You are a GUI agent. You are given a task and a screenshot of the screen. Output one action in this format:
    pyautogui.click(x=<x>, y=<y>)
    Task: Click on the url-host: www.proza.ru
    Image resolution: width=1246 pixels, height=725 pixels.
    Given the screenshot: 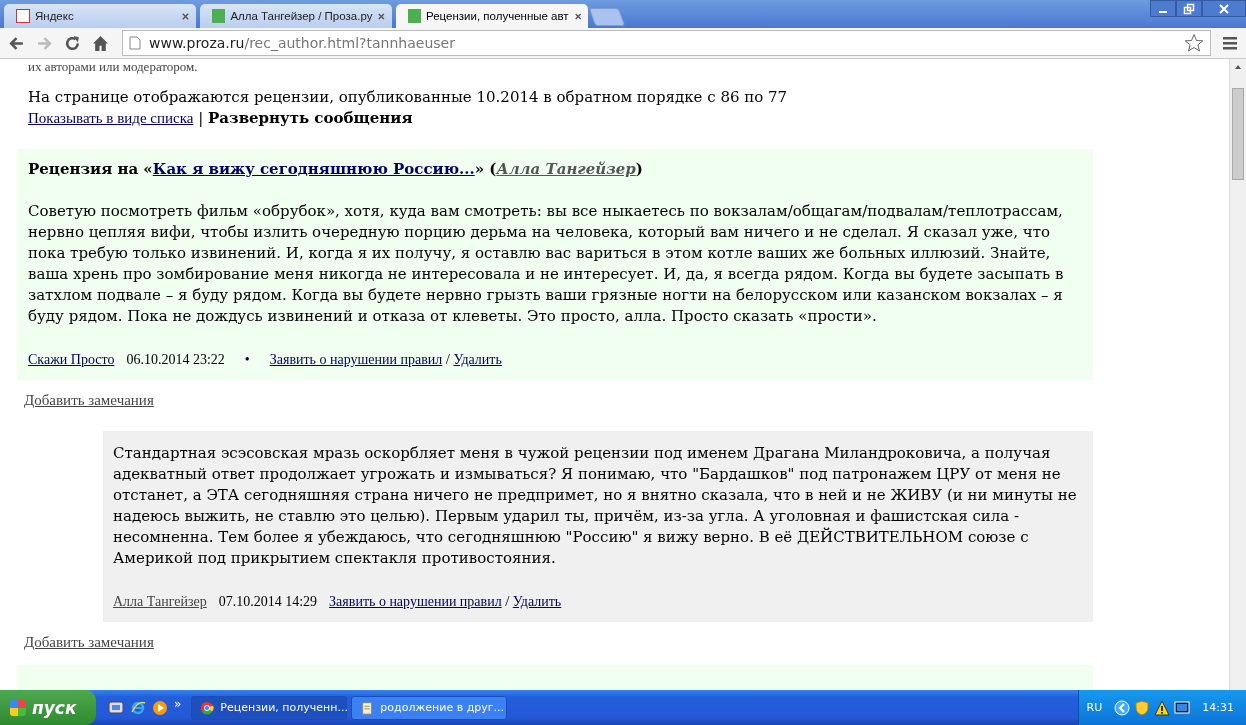 What is the action you would take?
    pyautogui.click(x=197, y=43)
    